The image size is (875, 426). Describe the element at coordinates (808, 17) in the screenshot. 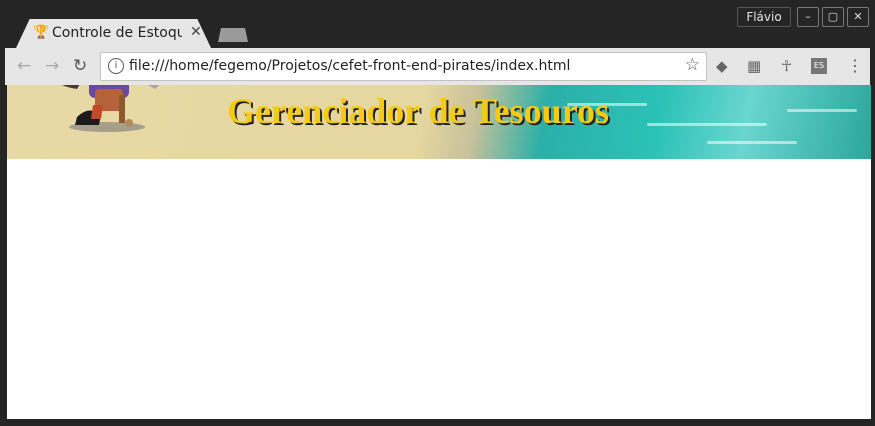

I see `minimize-button: –` at that location.